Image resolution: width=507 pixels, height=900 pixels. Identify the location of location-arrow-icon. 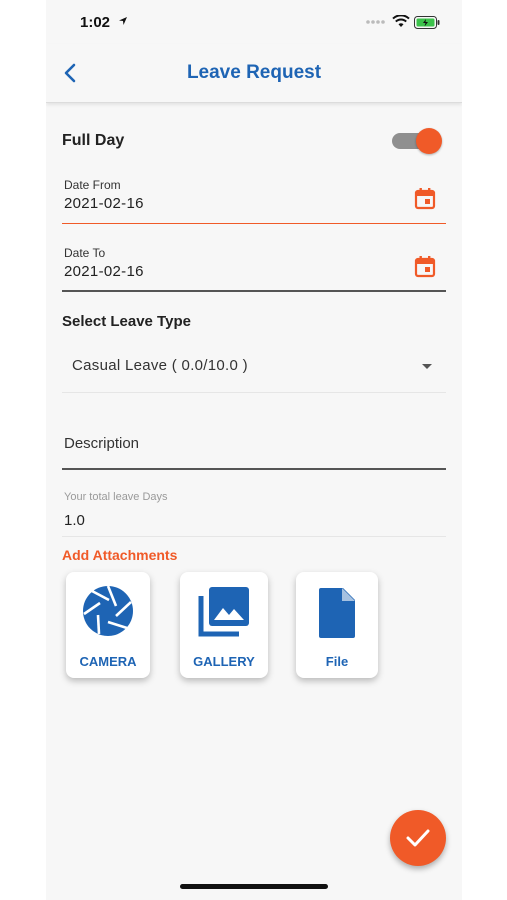
(123, 21).